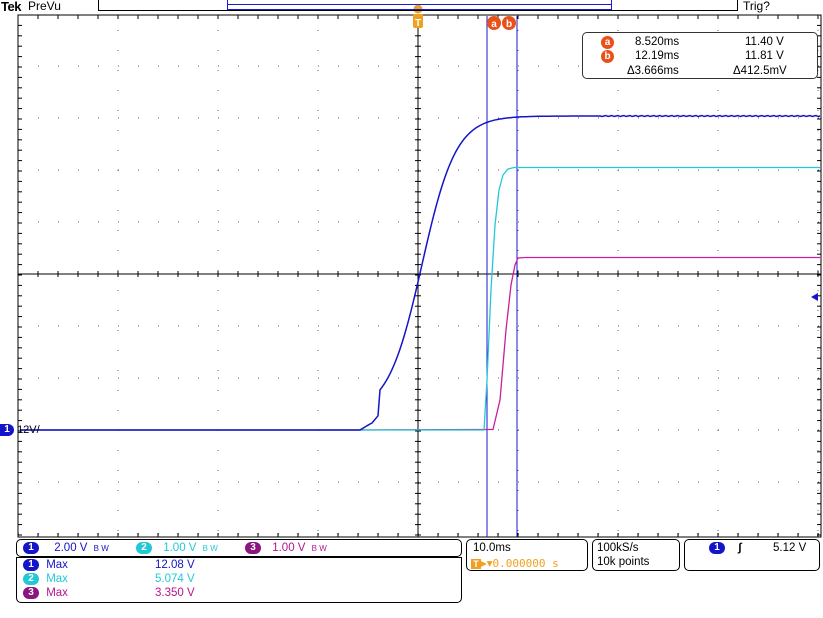  I want to click on acquisition-panel: 100kS/s 10k points, so click(636, 555).